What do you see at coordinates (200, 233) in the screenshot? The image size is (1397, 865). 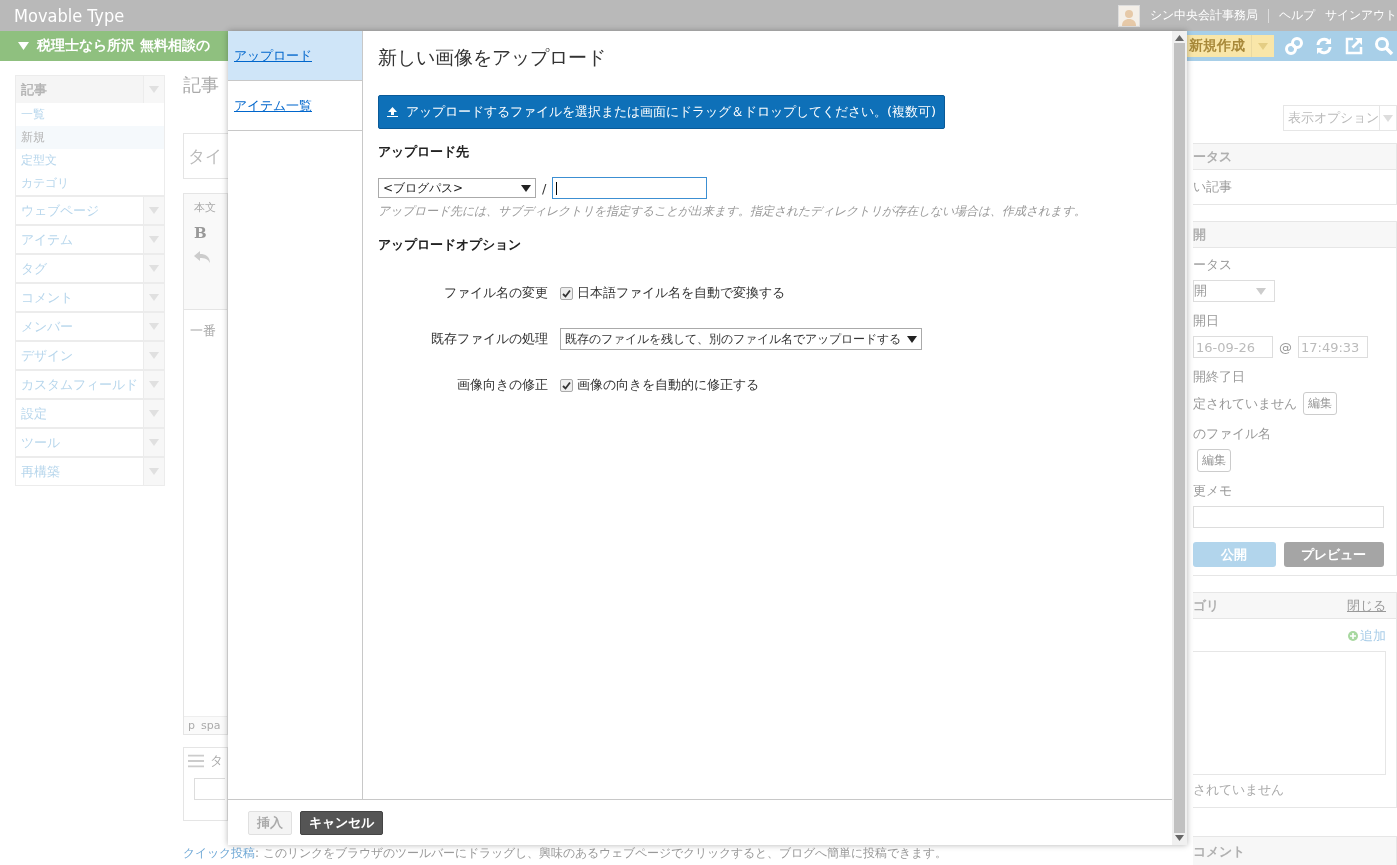 I see `bold-button: B` at bounding box center [200, 233].